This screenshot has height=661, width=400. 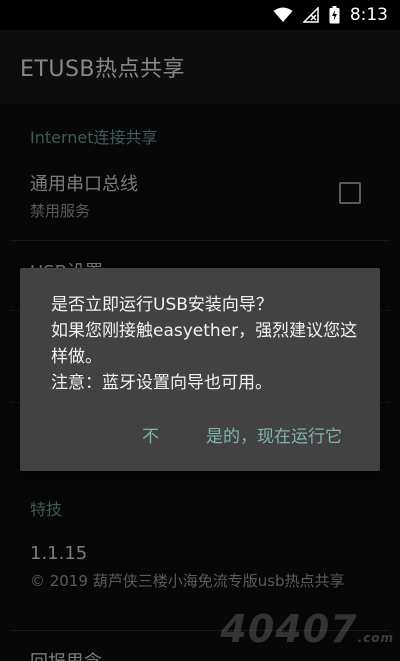 What do you see at coordinates (375, 638) in the screenshot?
I see `watermark-suffix: .com` at bounding box center [375, 638].